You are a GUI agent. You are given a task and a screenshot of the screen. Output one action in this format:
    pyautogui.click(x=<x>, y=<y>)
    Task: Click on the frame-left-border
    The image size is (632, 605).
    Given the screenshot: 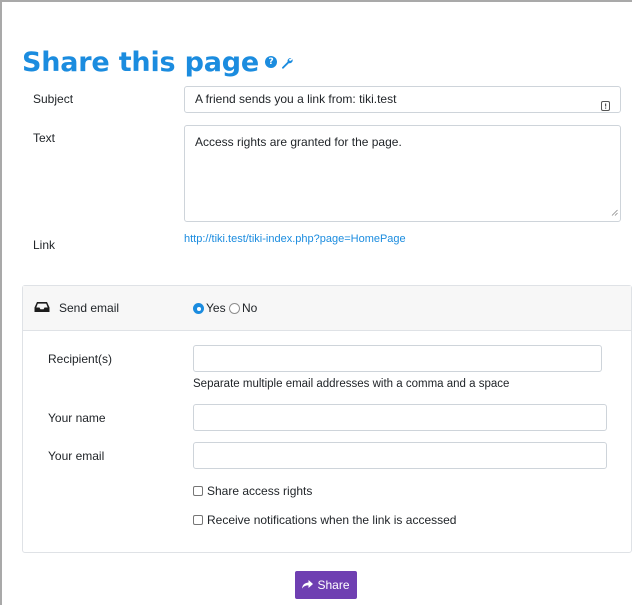 What is the action you would take?
    pyautogui.click(x=1, y=302)
    